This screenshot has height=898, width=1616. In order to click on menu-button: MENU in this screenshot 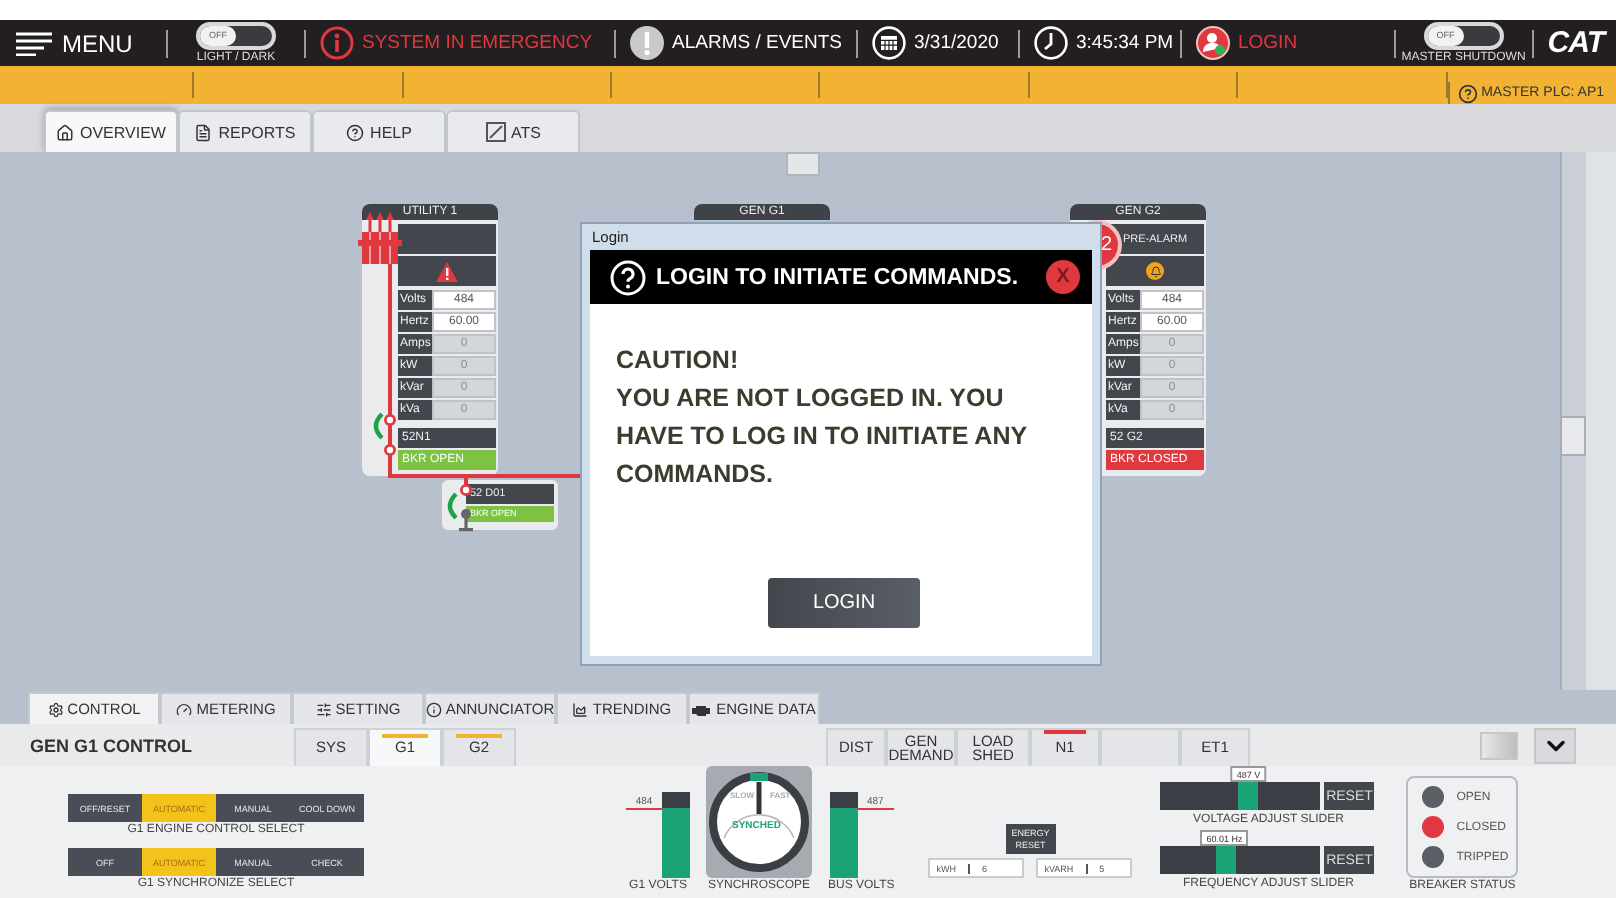, I will do `click(84, 43)`.